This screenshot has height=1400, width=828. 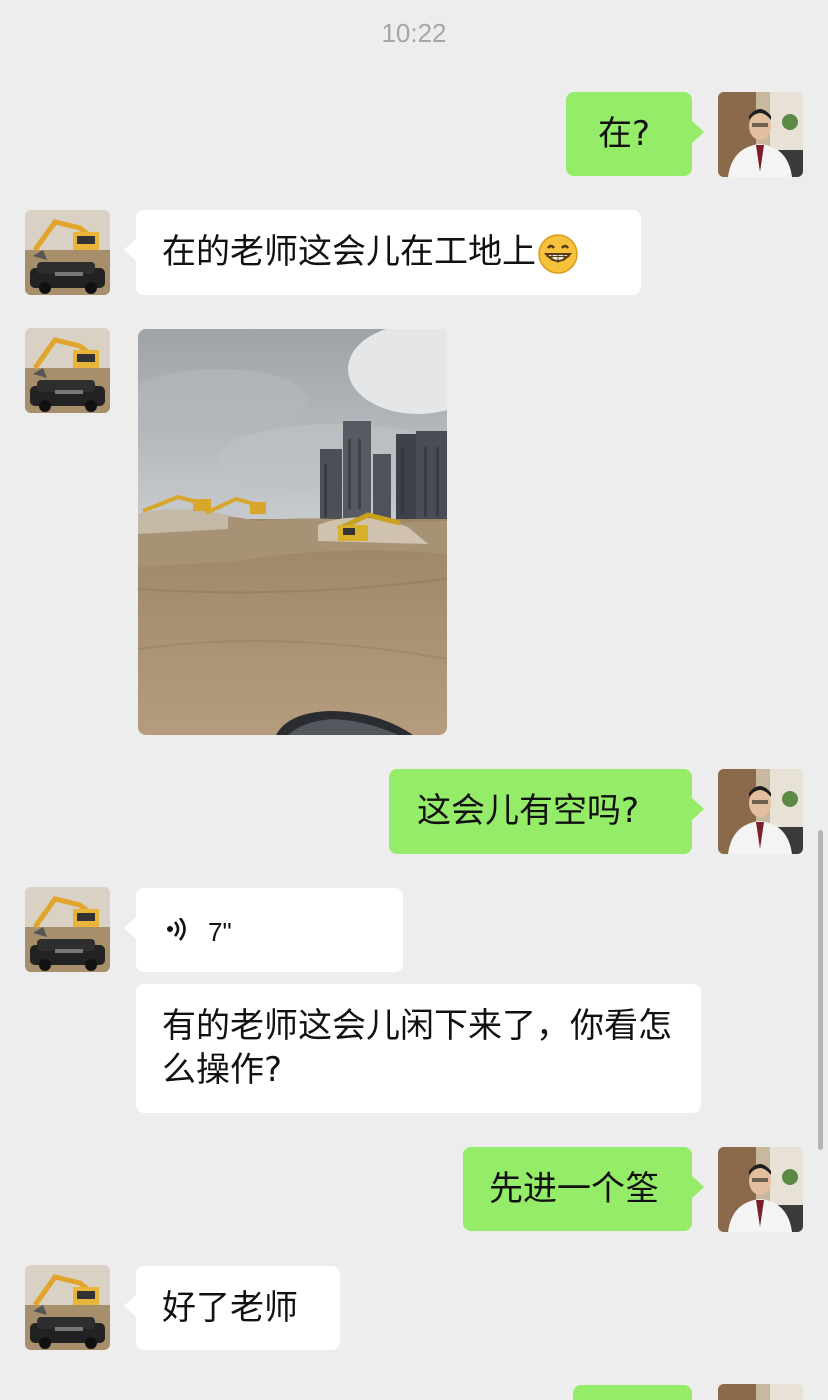 What do you see at coordinates (574, 1189) in the screenshot?
I see `message-text: 先进一个筌` at bounding box center [574, 1189].